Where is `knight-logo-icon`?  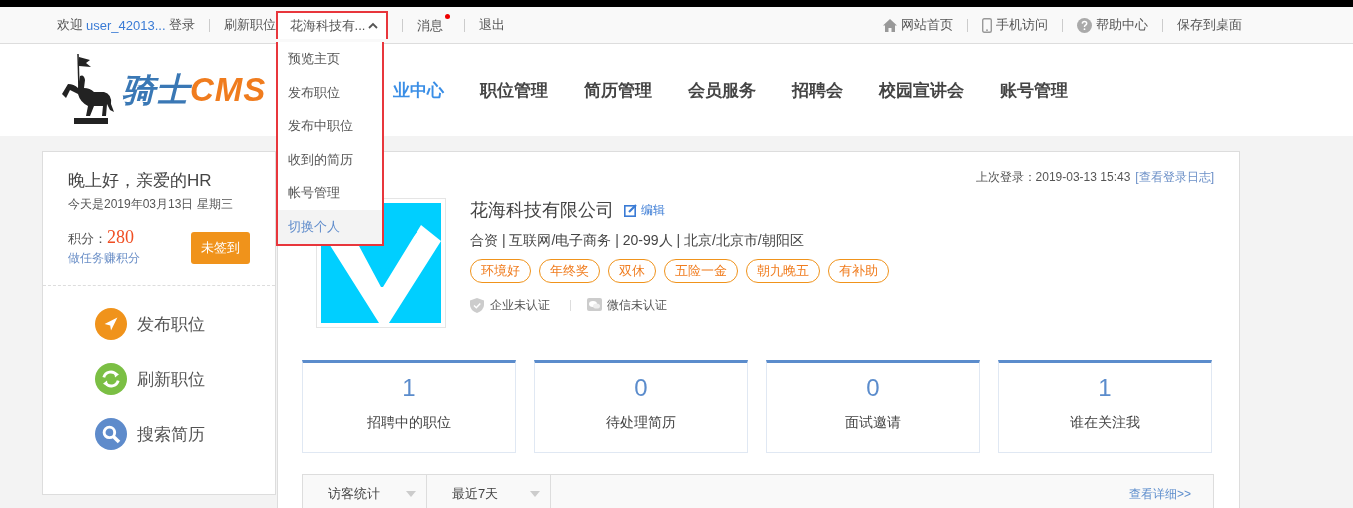
knight-logo-icon is located at coordinates (88, 90).